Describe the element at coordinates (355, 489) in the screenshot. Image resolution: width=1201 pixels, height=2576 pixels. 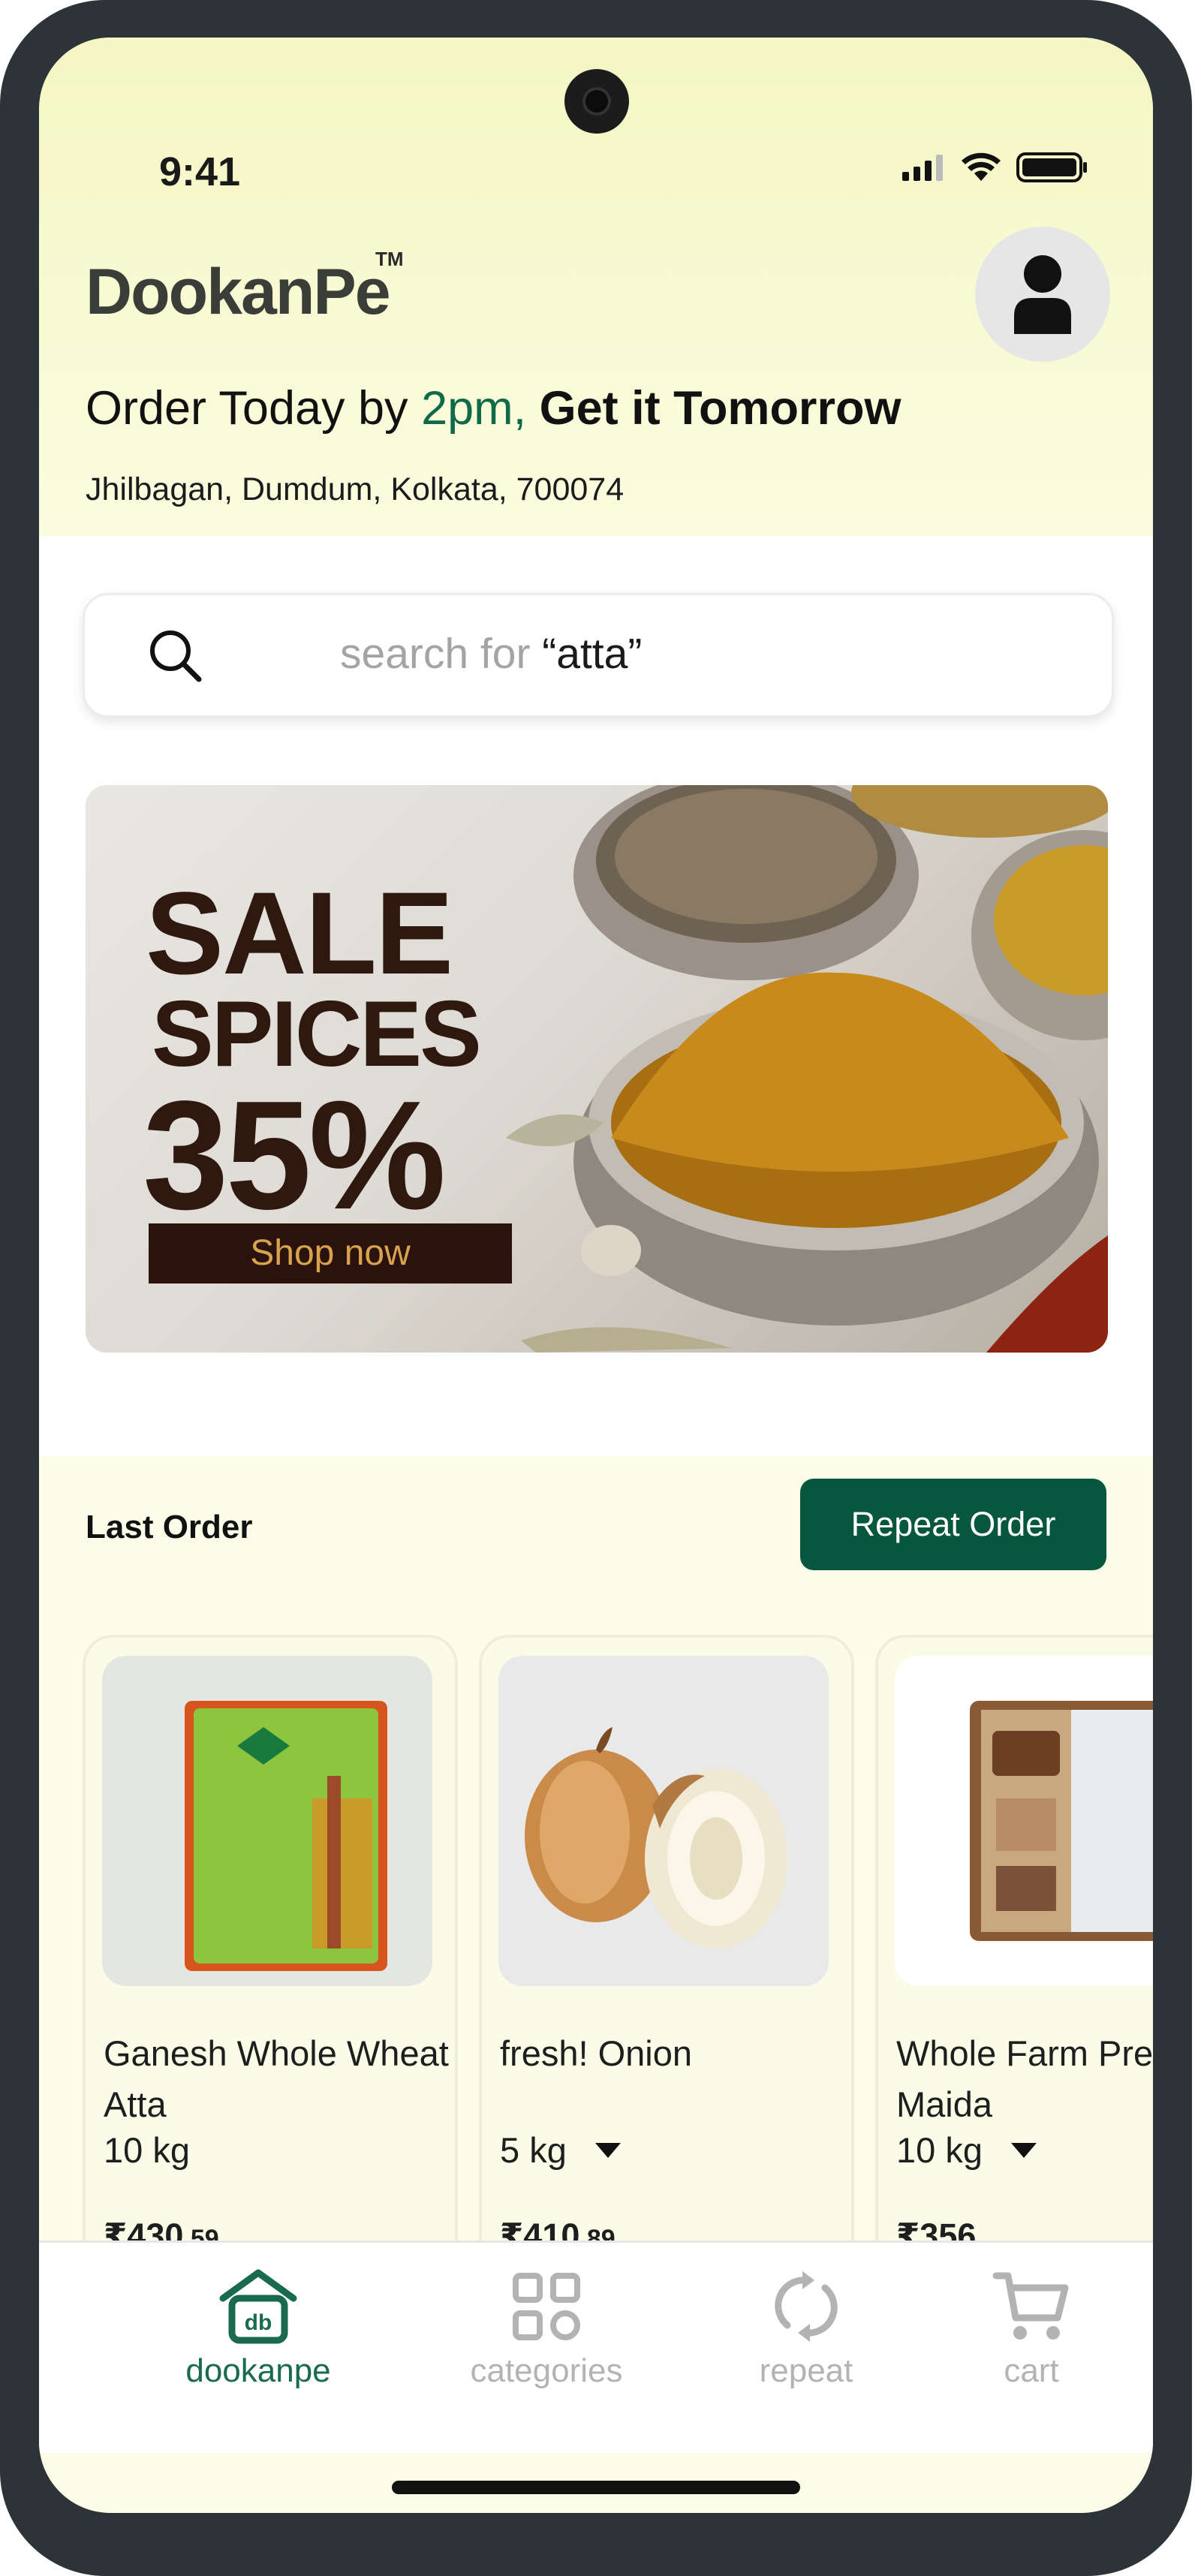
I see `delivery-address: Jhilbagan, Dumdum, Kolkata, 700074` at that location.